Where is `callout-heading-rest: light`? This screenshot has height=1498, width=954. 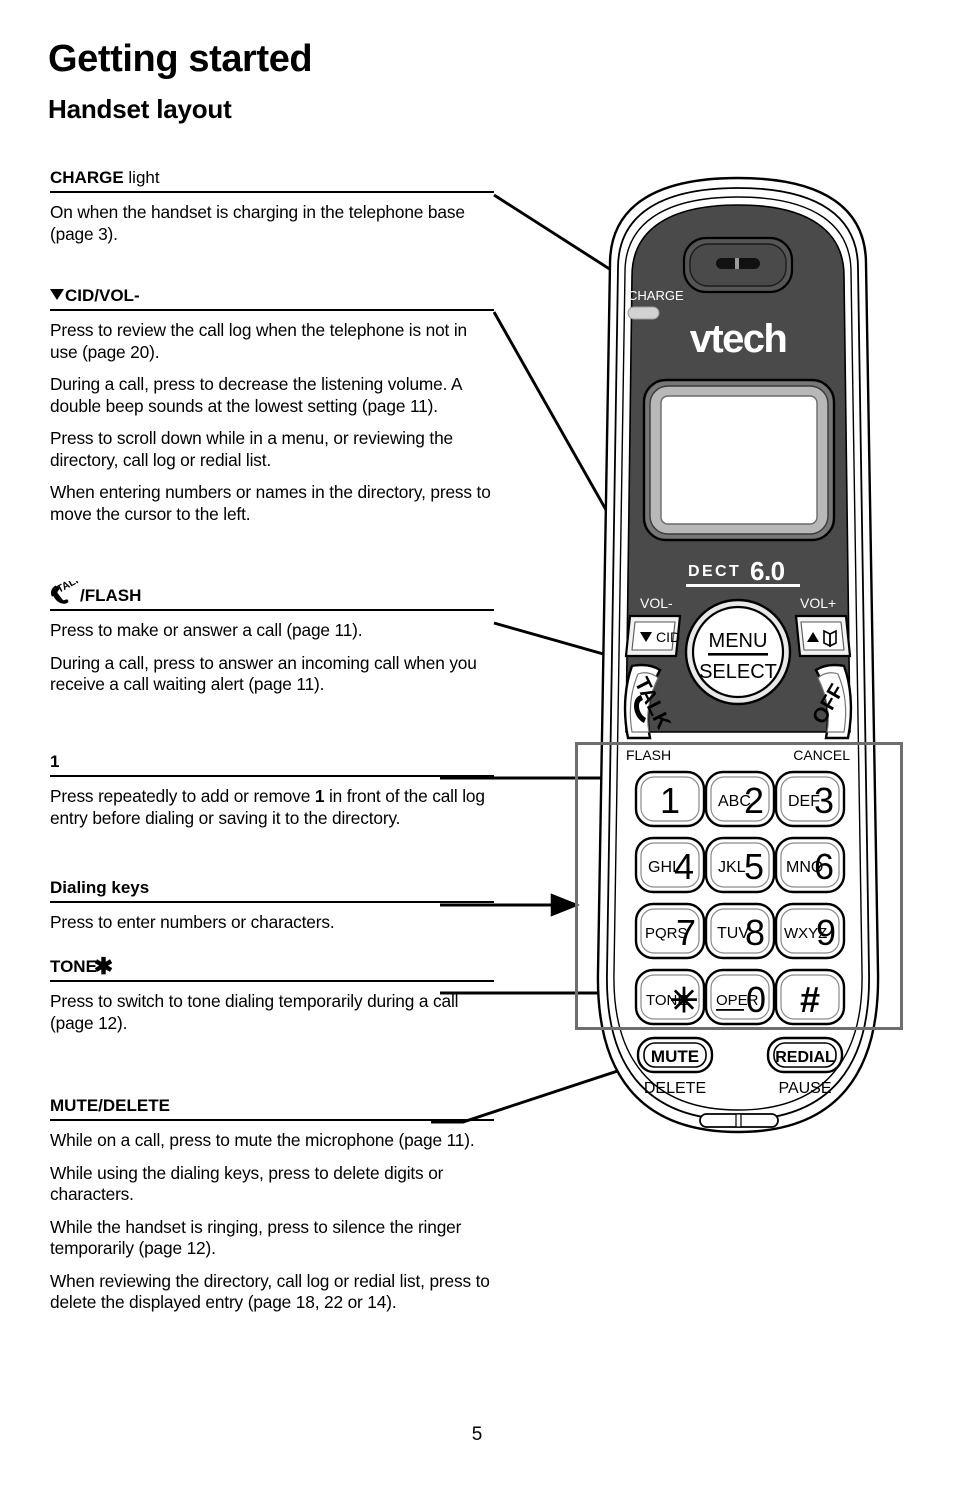
callout-heading-rest: light is located at coordinates (141, 177).